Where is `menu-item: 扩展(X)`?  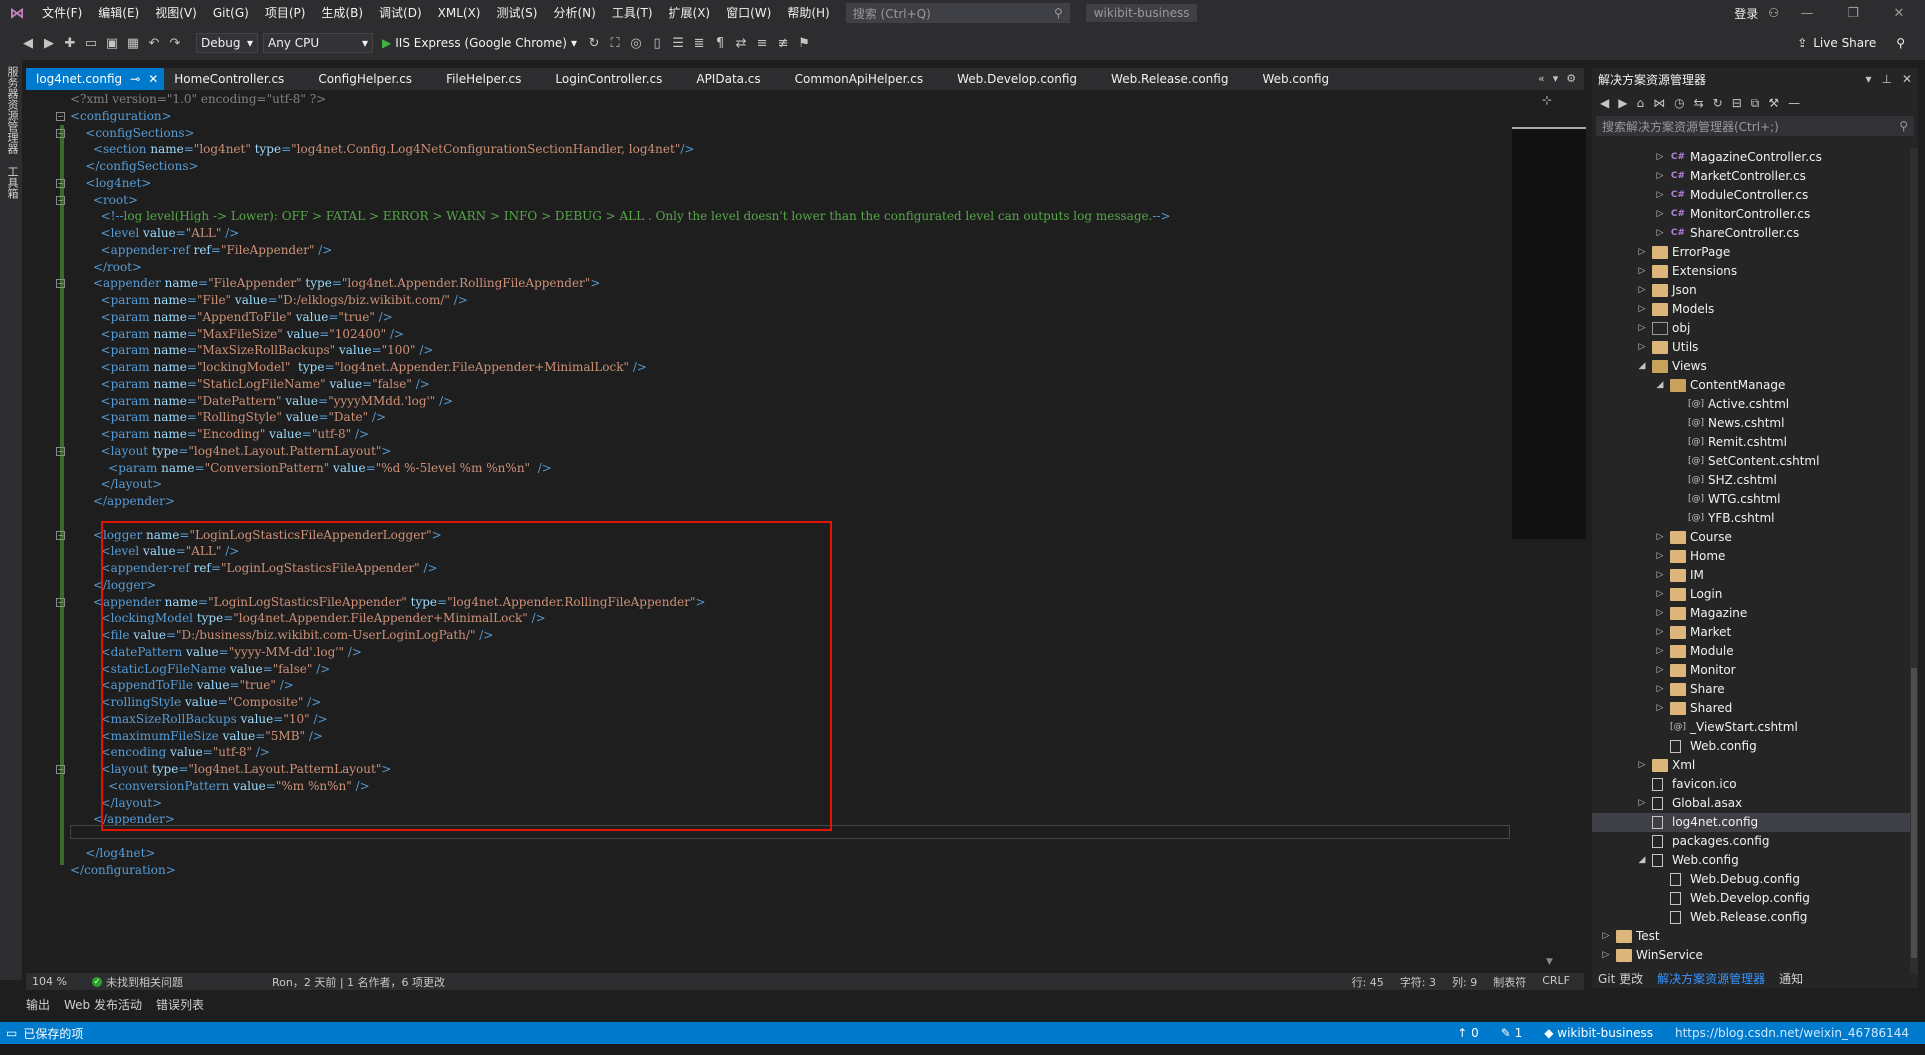
menu-item: 扩展(X) is located at coordinates (690, 13).